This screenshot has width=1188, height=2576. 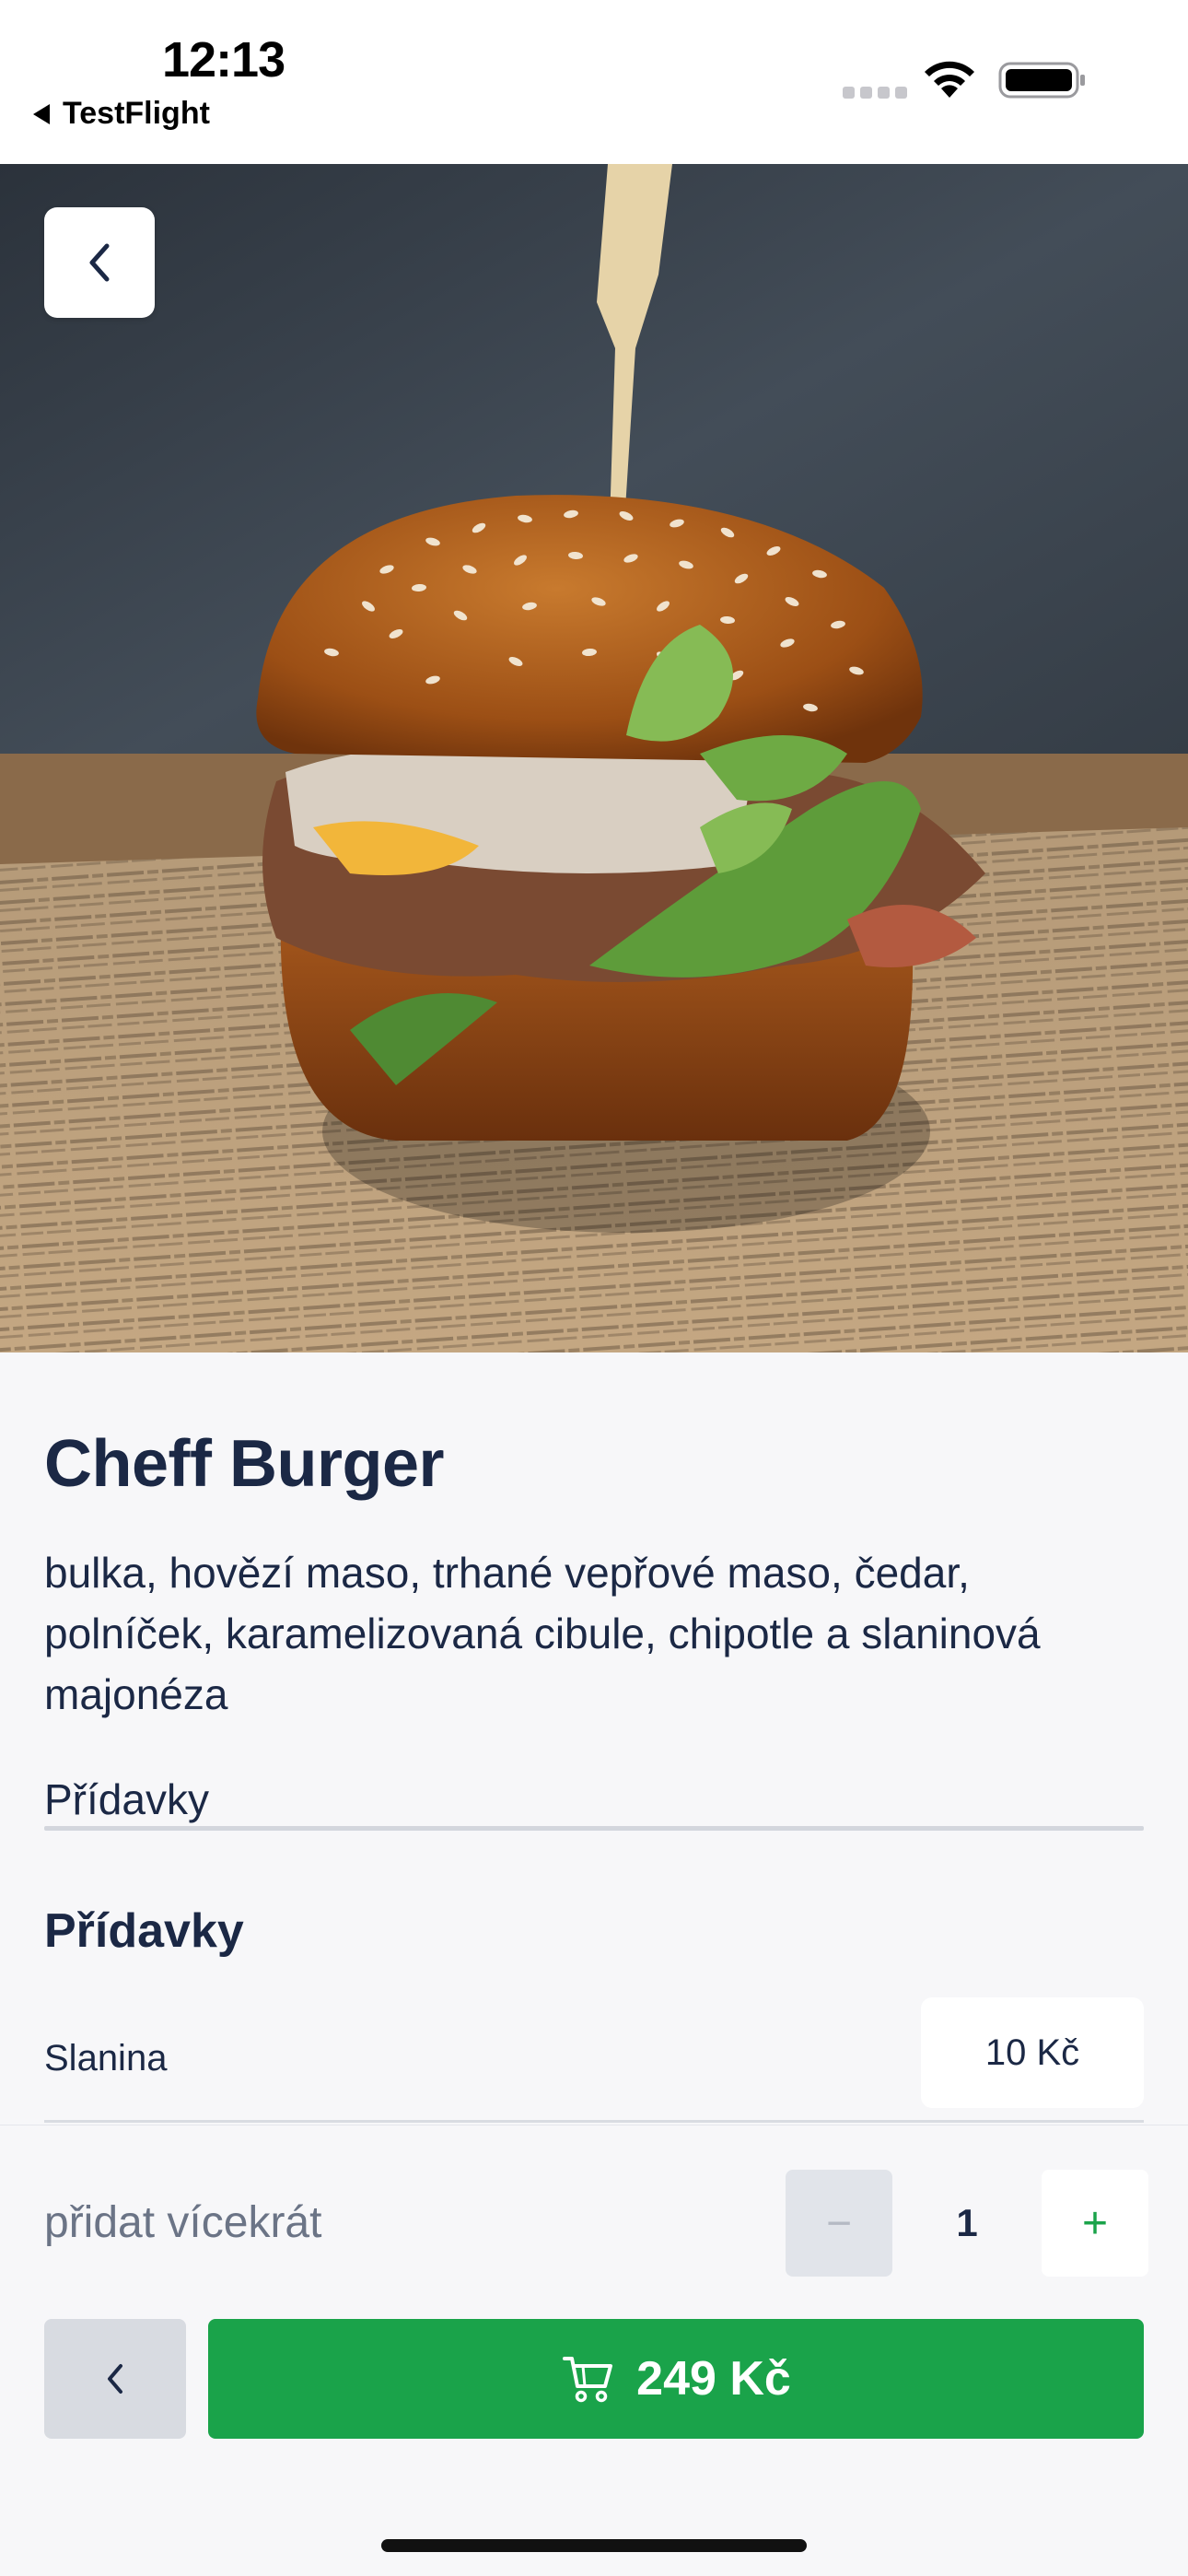 I want to click on tab-addons: Přídavky, so click(x=126, y=1799).